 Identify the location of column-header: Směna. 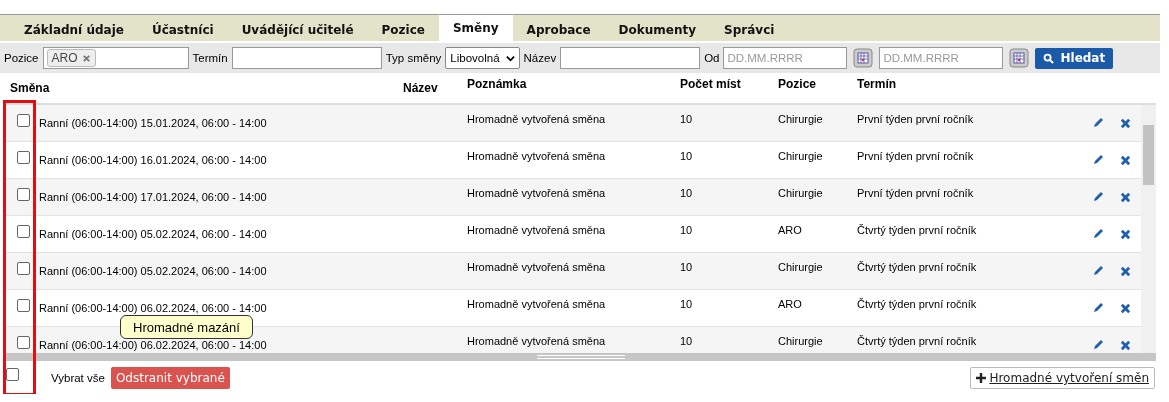
(30, 88).